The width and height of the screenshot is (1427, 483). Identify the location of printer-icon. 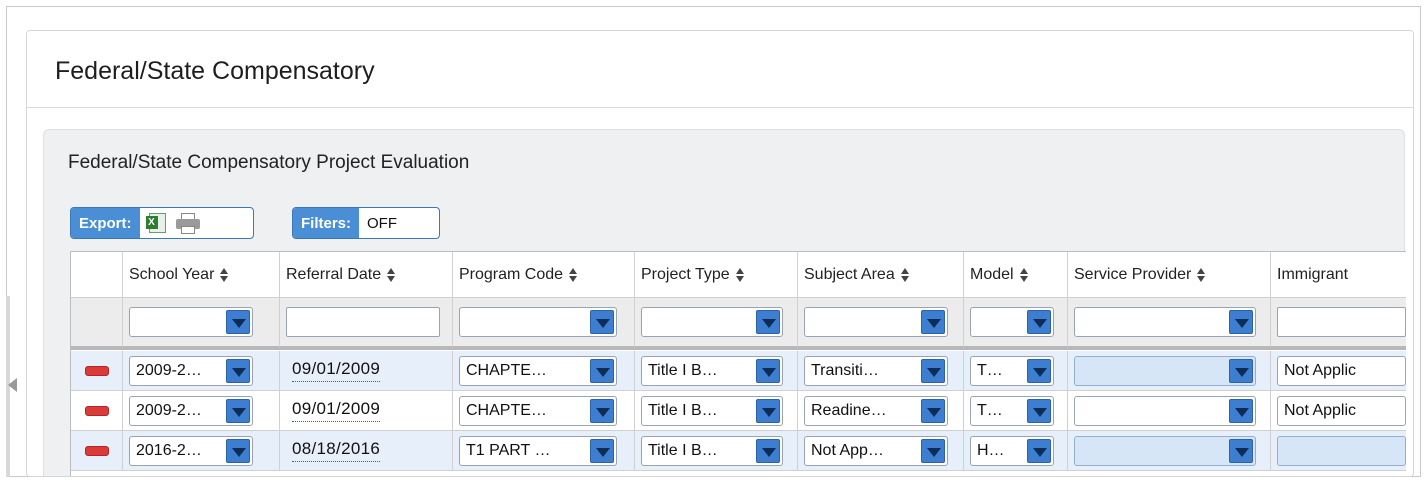
(187, 223).